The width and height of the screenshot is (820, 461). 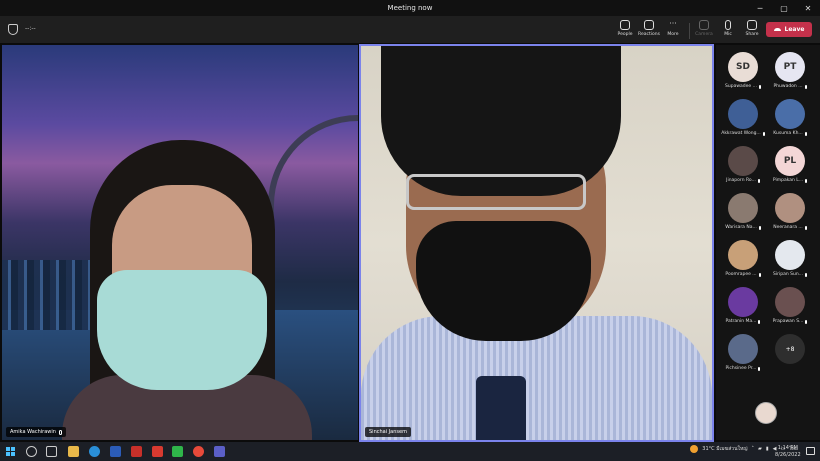 I want to click on mic-tray-icon: ▮, so click(x=767, y=449).